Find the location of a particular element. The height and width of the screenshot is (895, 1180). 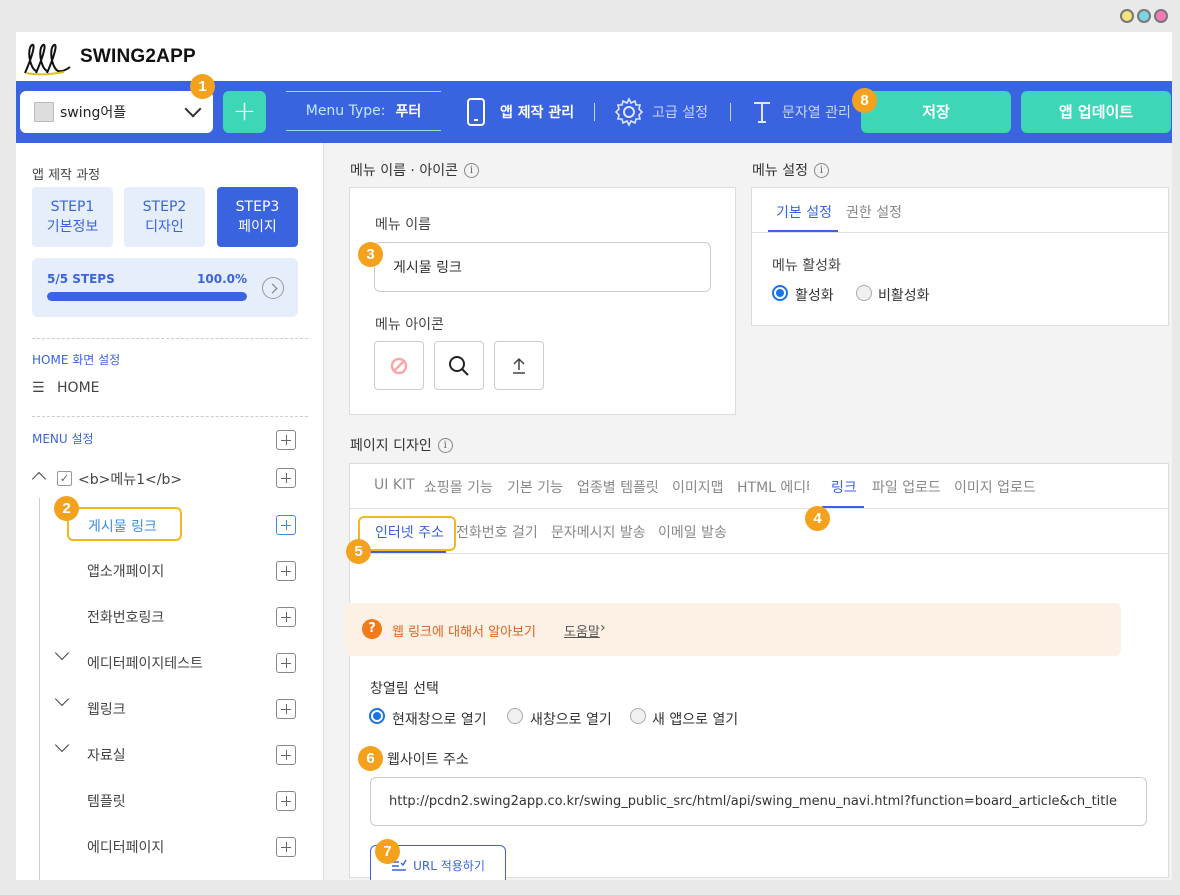

tab-industry-templates: 업종별 템플릿 is located at coordinates (618, 487).